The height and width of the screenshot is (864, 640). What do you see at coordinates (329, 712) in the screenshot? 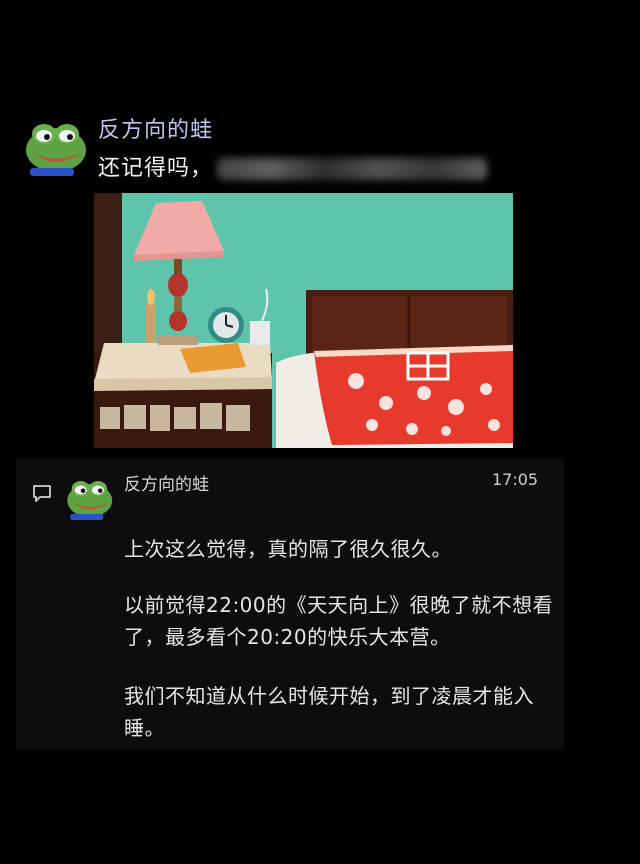
I see `comment-paragraph: 我们不知道从什么时候开始，到了凌晨才能入睡。` at bounding box center [329, 712].